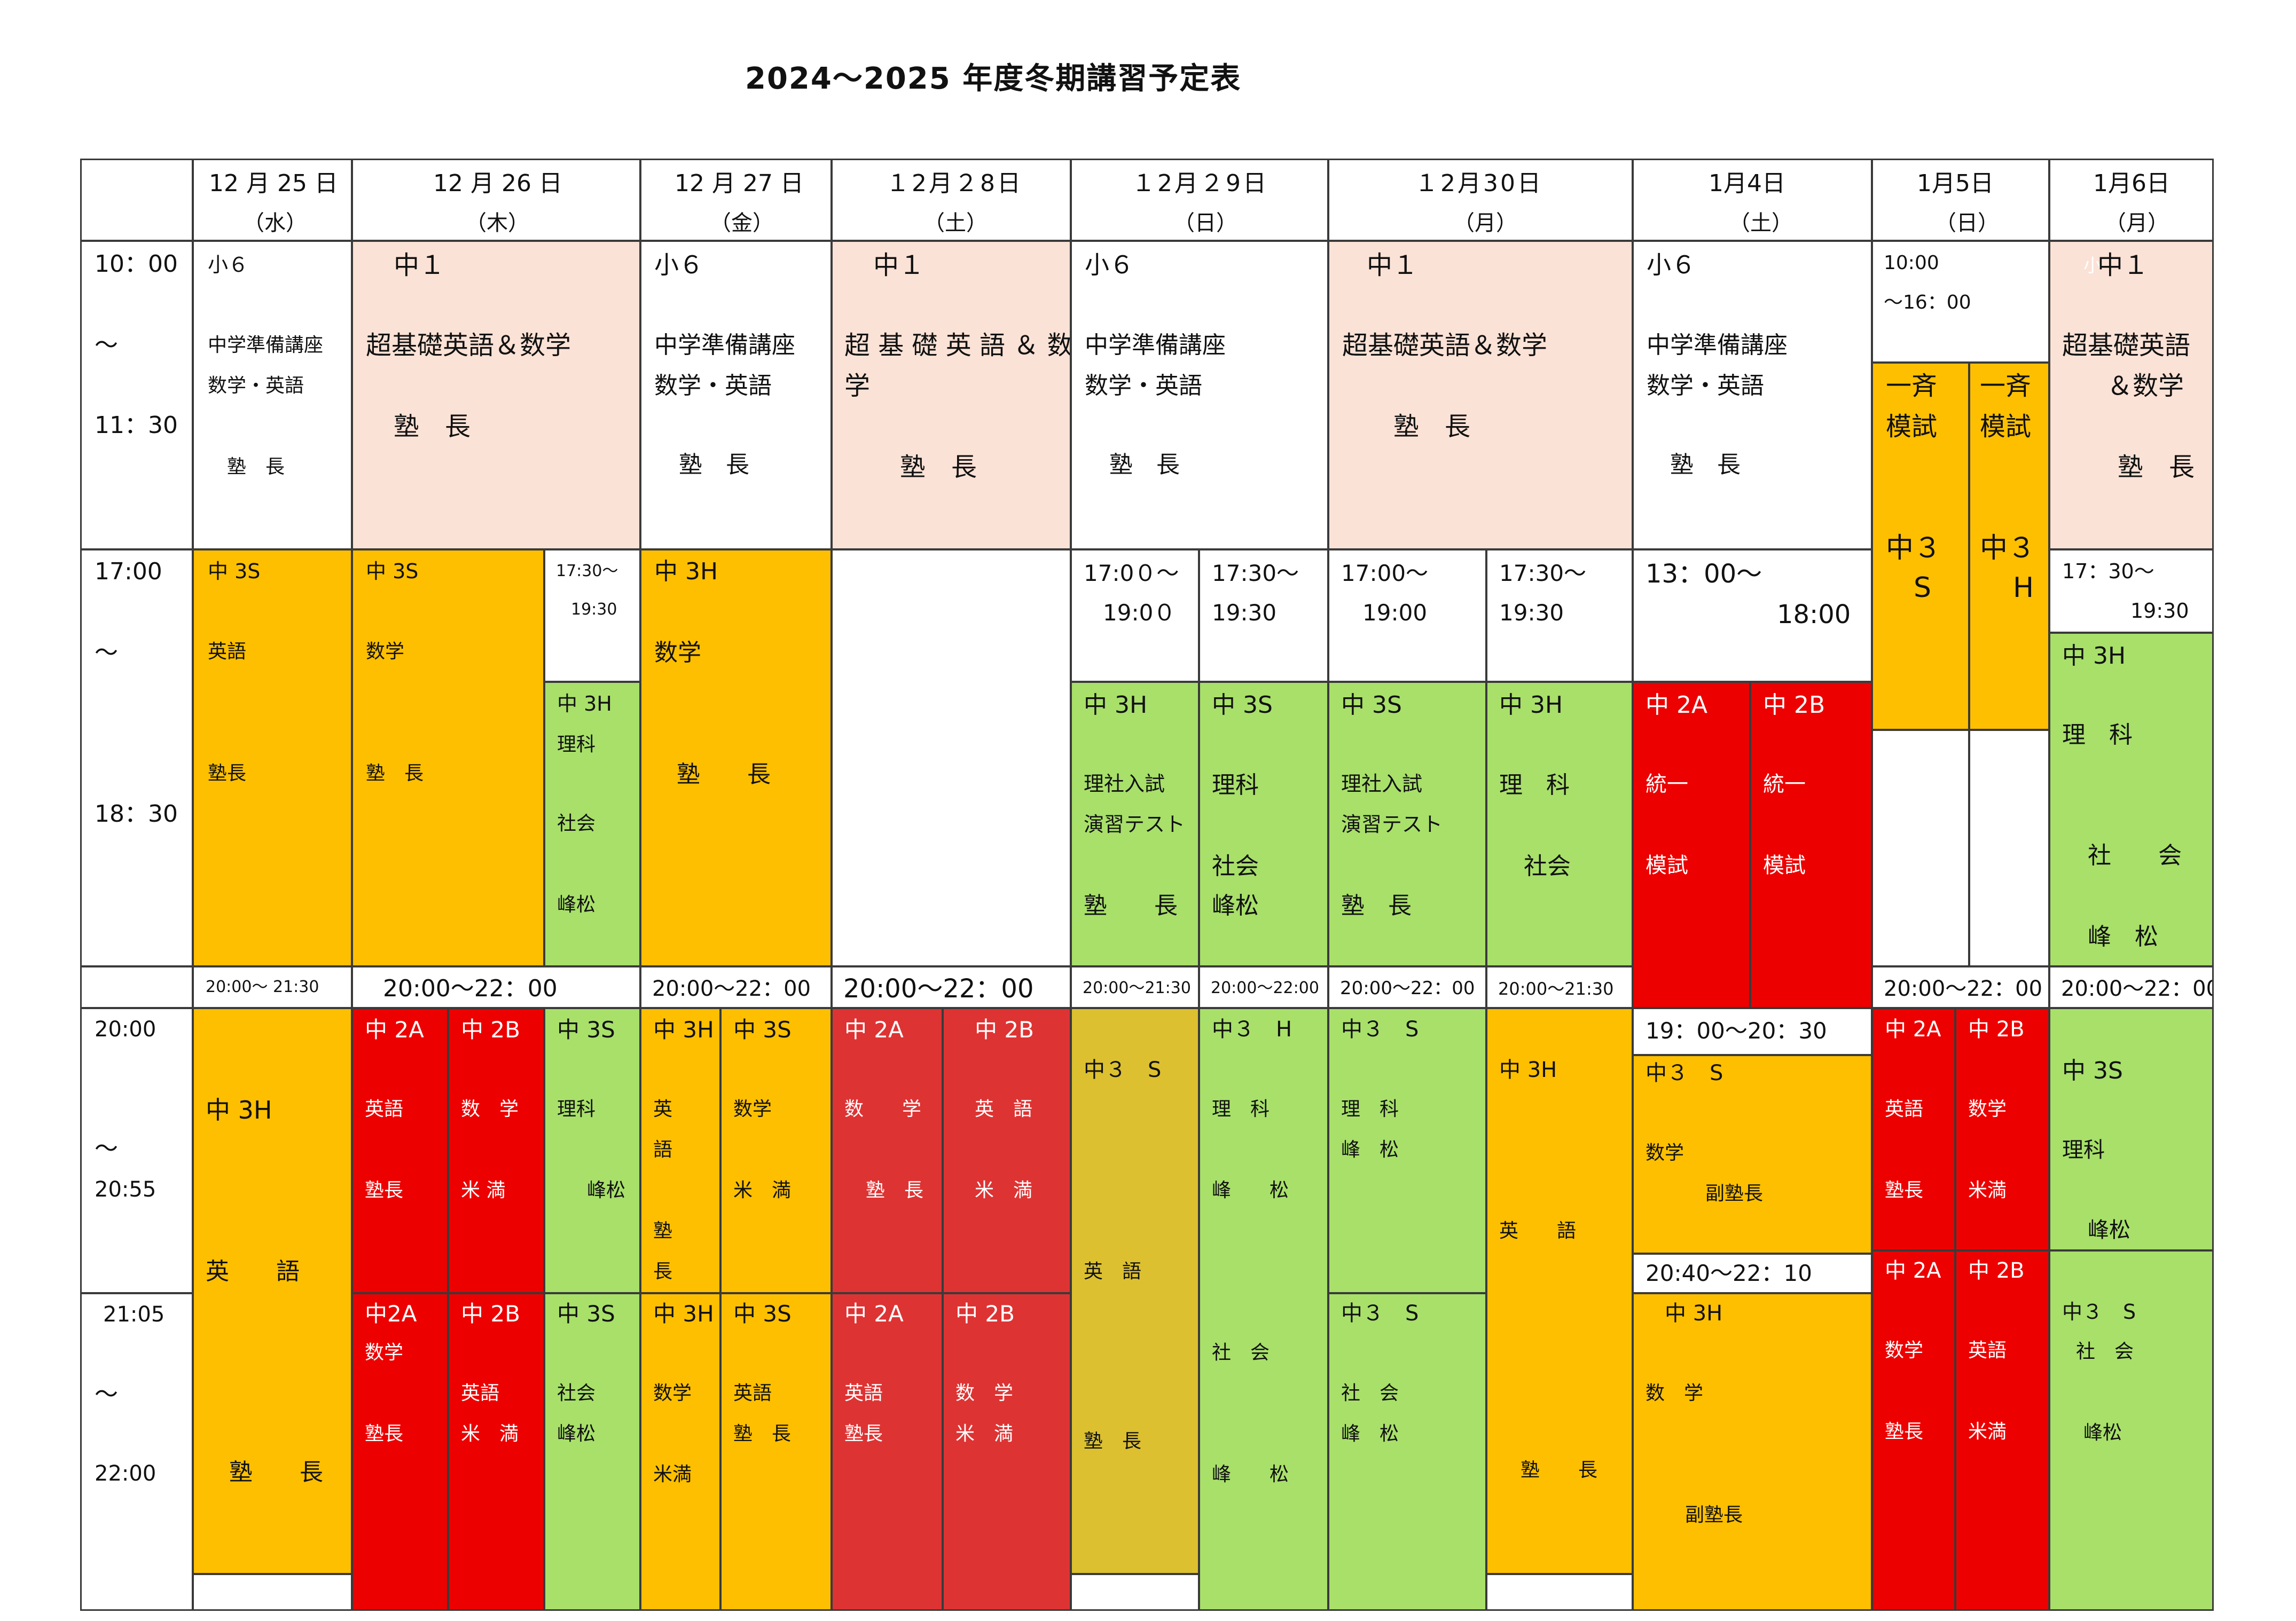  What do you see at coordinates (272, 1291) in the screenshot?
I see `class-block: 中 3H 英 語 塾 長` at bounding box center [272, 1291].